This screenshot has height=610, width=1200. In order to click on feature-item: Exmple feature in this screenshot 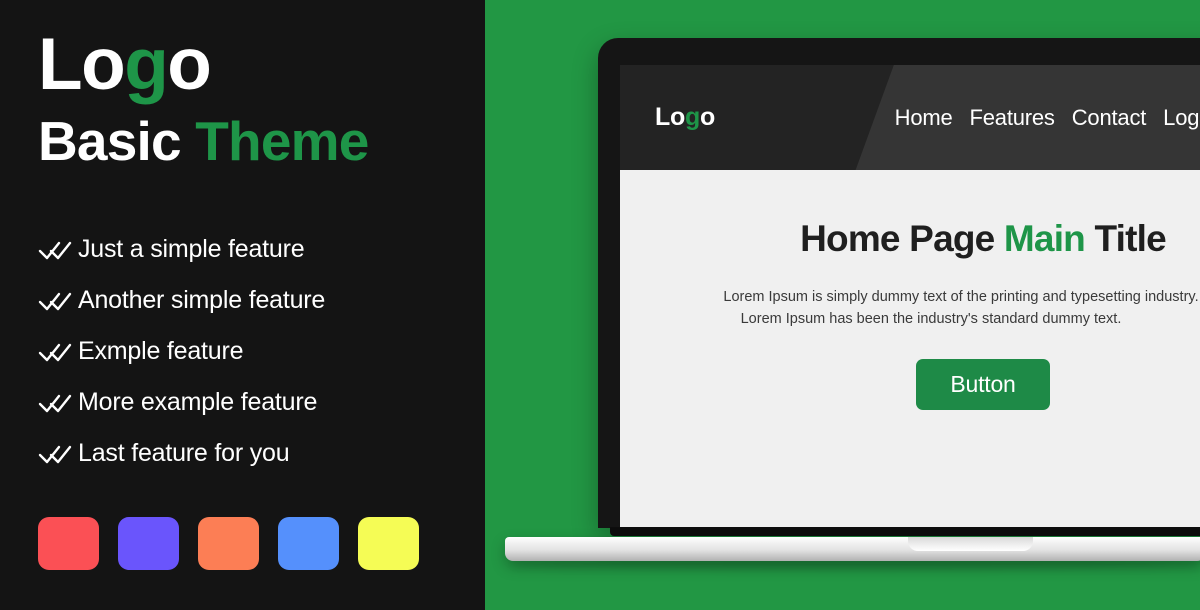, I will do `click(253, 351)`.